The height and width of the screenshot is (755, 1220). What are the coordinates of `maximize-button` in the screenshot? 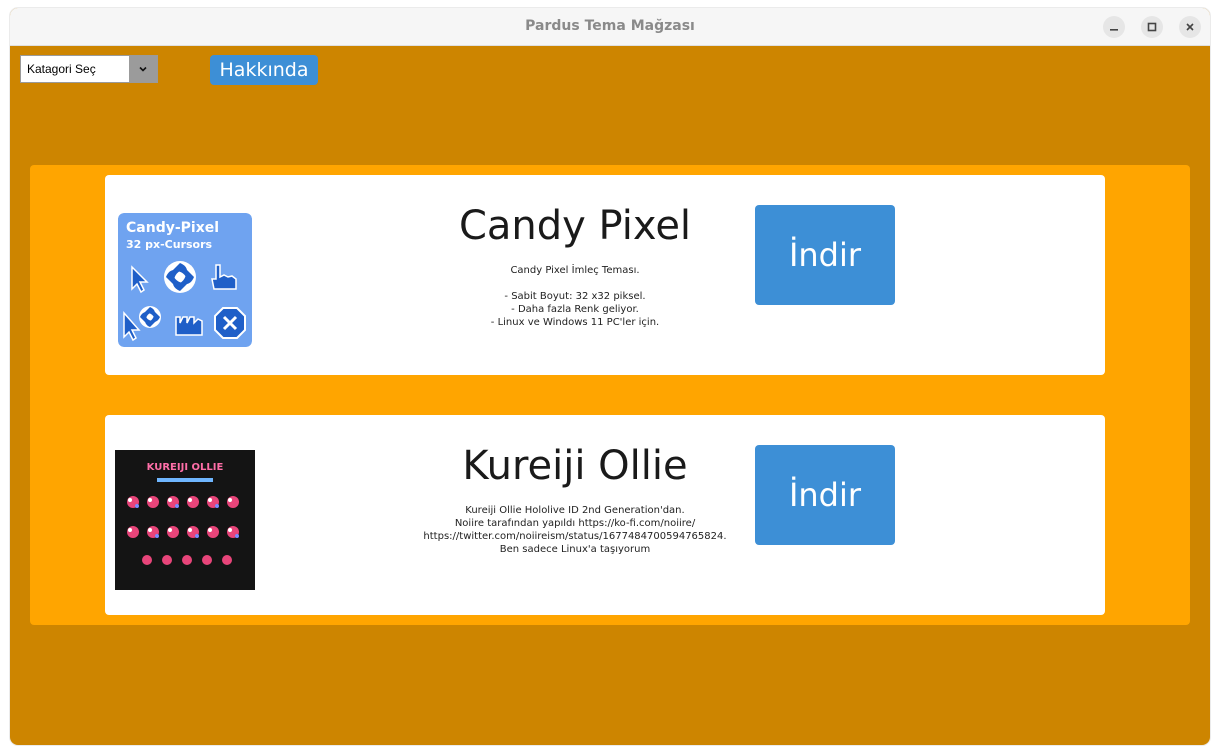 It's located at (1152, 27).